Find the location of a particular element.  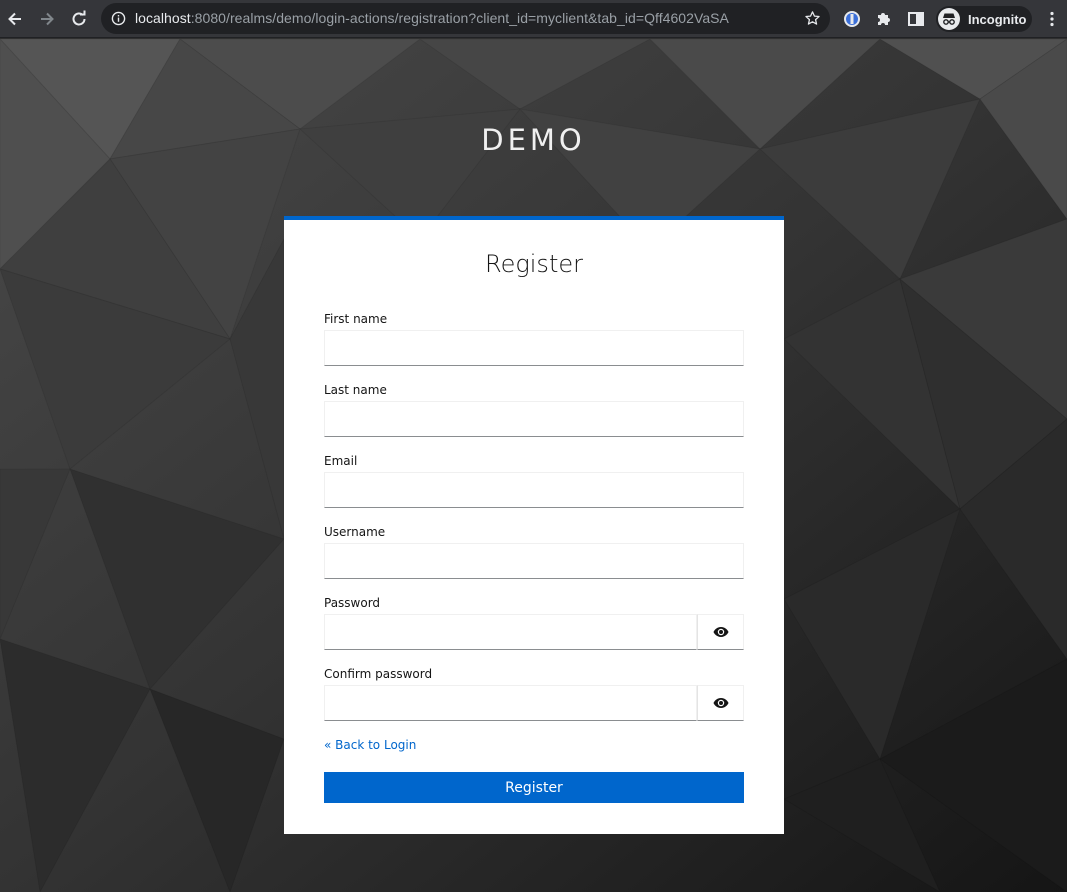

url-host: localhost is located at coordinates (163, 18).